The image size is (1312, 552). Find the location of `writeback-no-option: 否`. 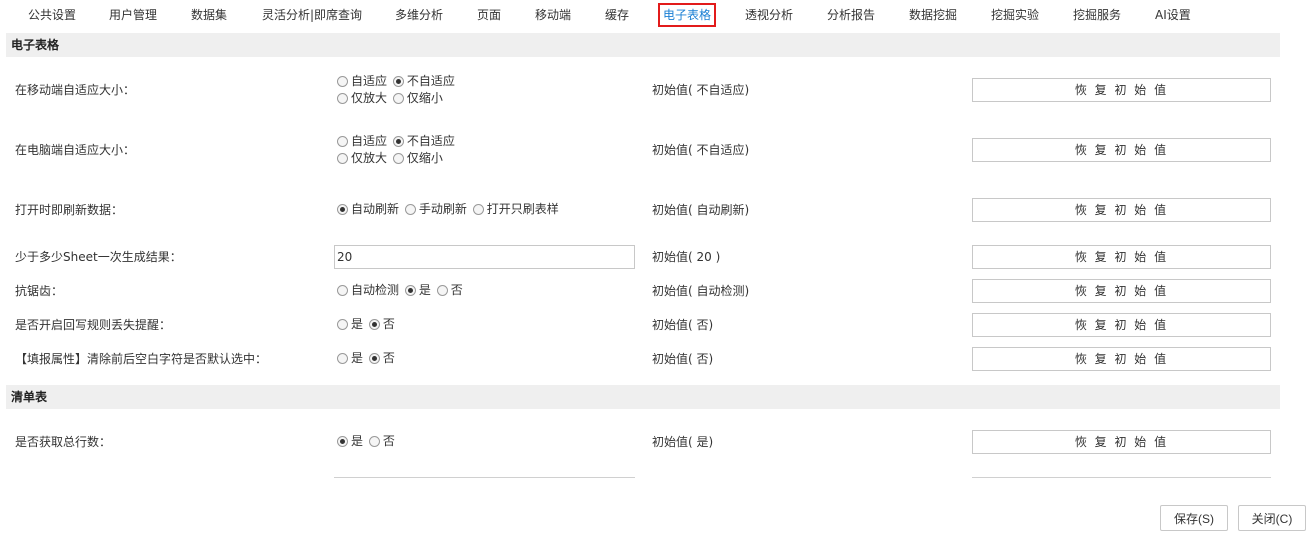

writeback-no-option: 否 is located at coordinates (381, 324).